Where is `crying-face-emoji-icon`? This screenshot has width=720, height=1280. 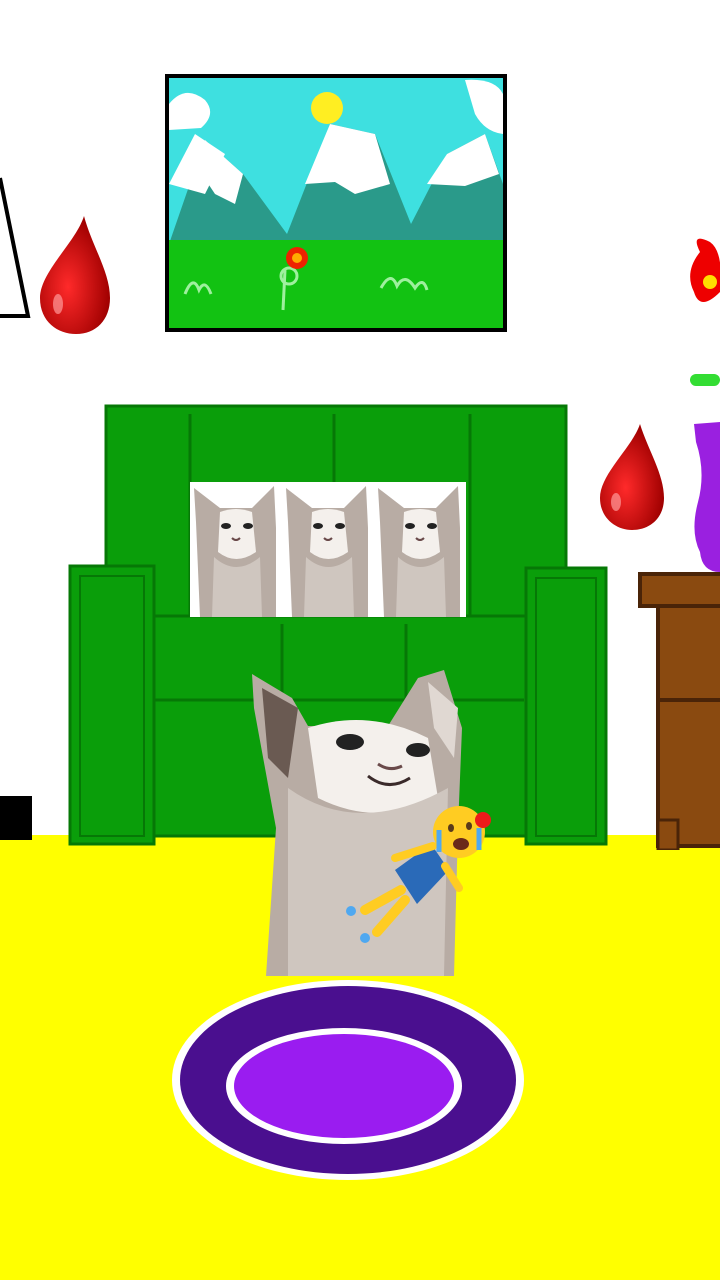 crying-face-emoji-icon is located at coordinates (418, 874).